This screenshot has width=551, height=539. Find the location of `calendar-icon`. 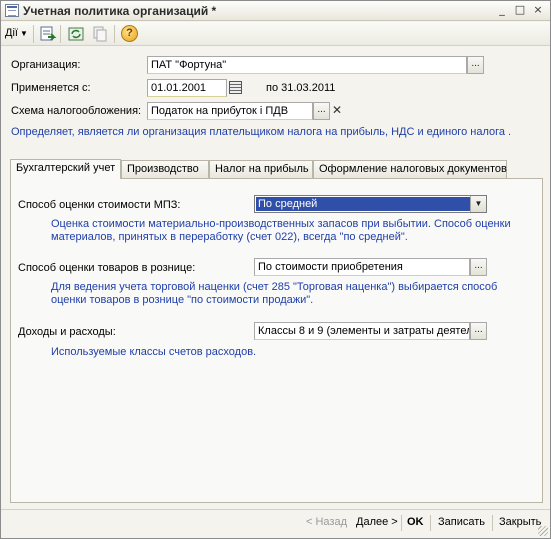

calendar-icon is located at coordinates (235, 87).